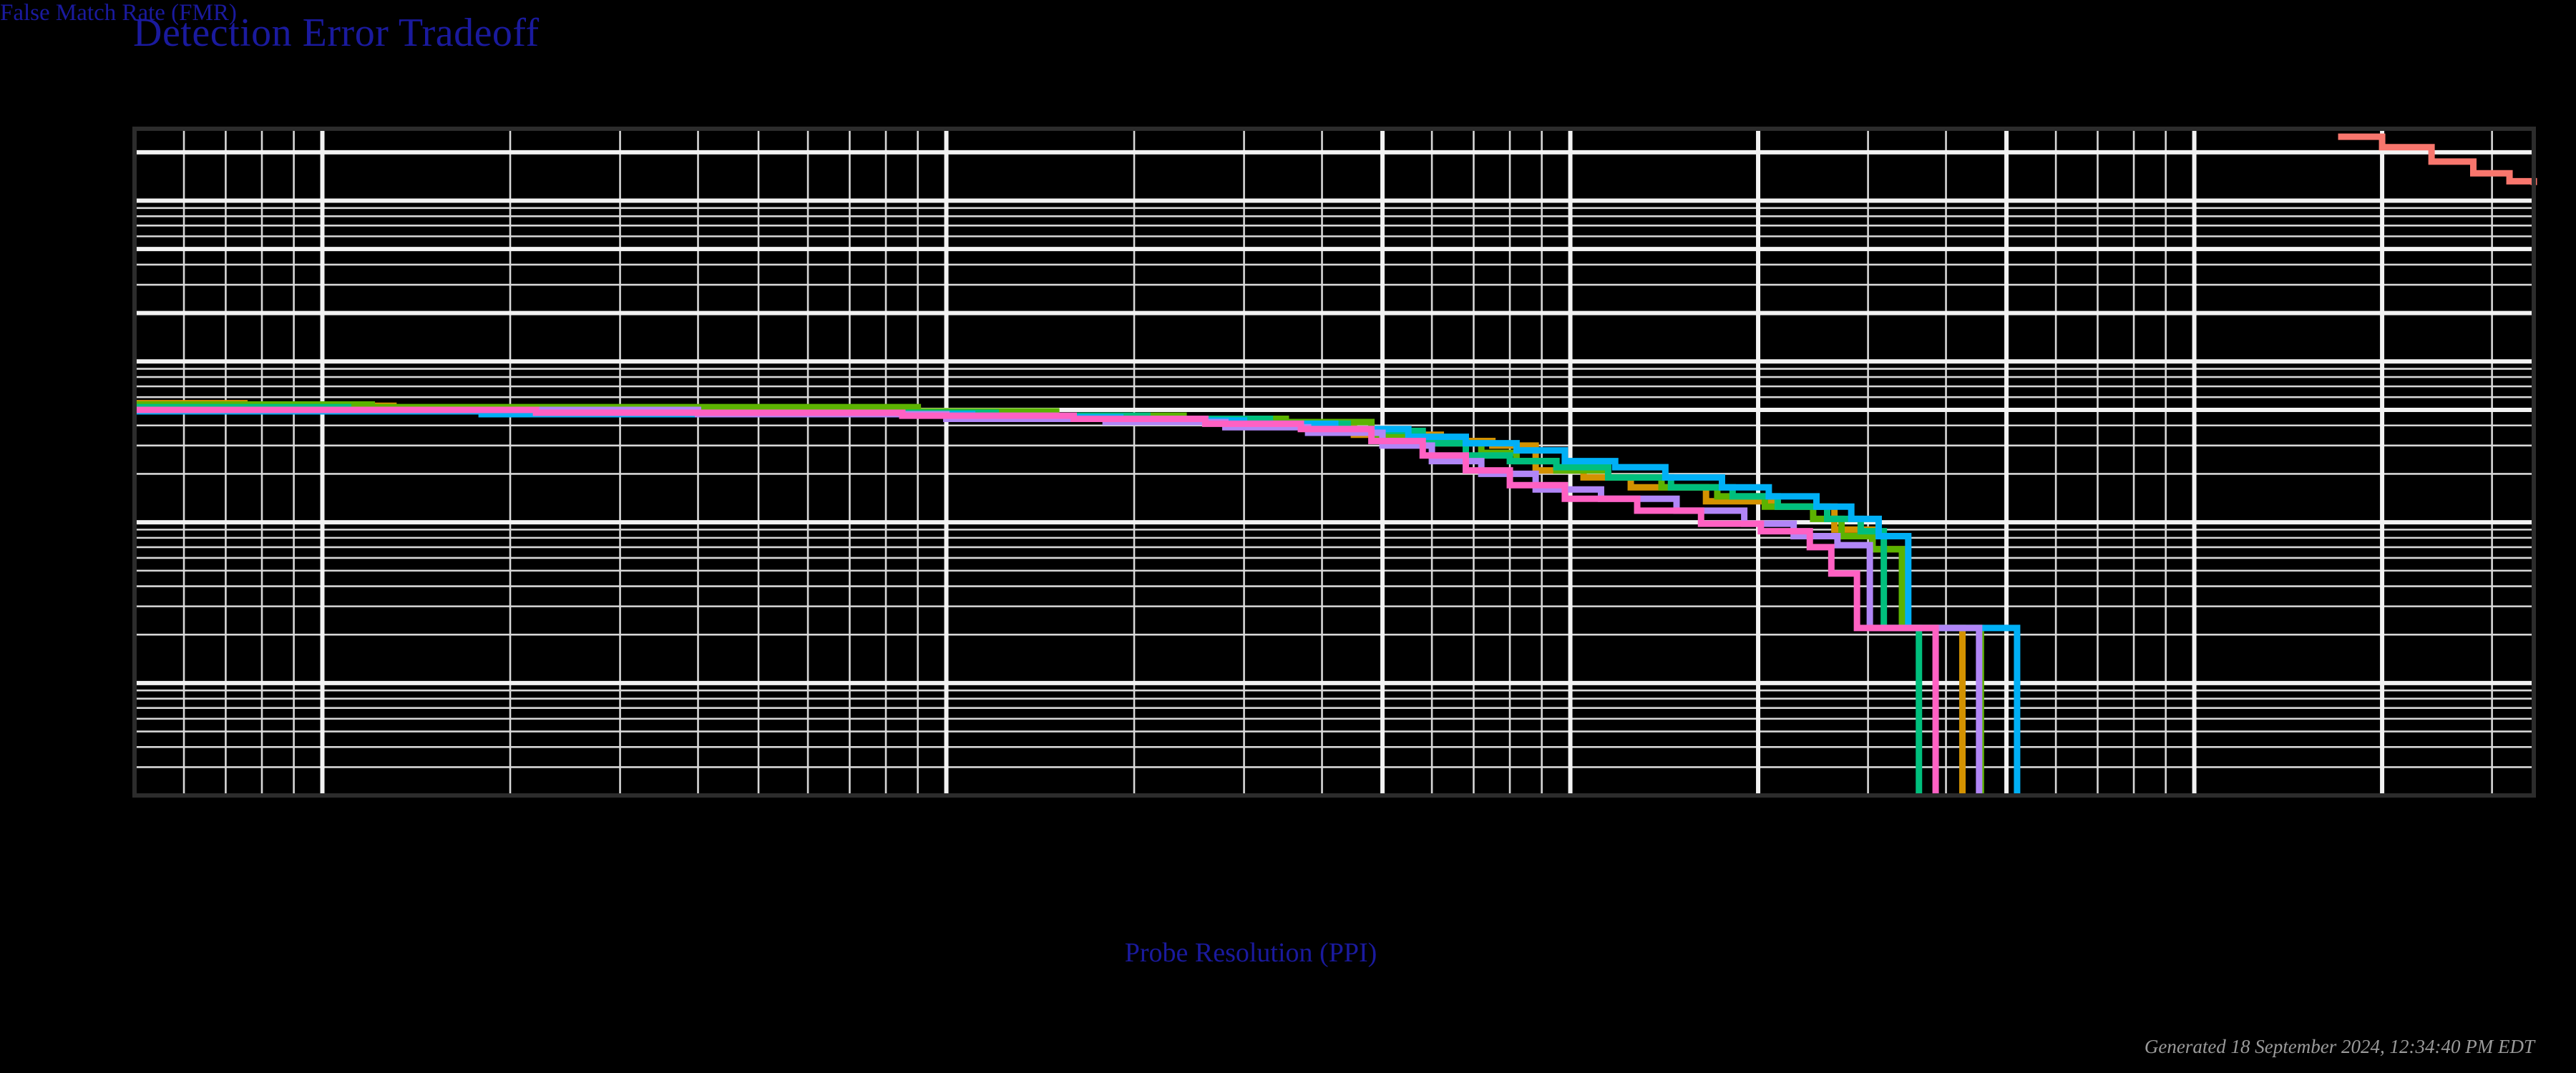 The width and height of the screenshot is (2576, 1073). What do you see at coordinates (118, 13) in the screenshot?
I see `x-axis-label: False Match Rate (FMR)` at bounding box center [118, 13].